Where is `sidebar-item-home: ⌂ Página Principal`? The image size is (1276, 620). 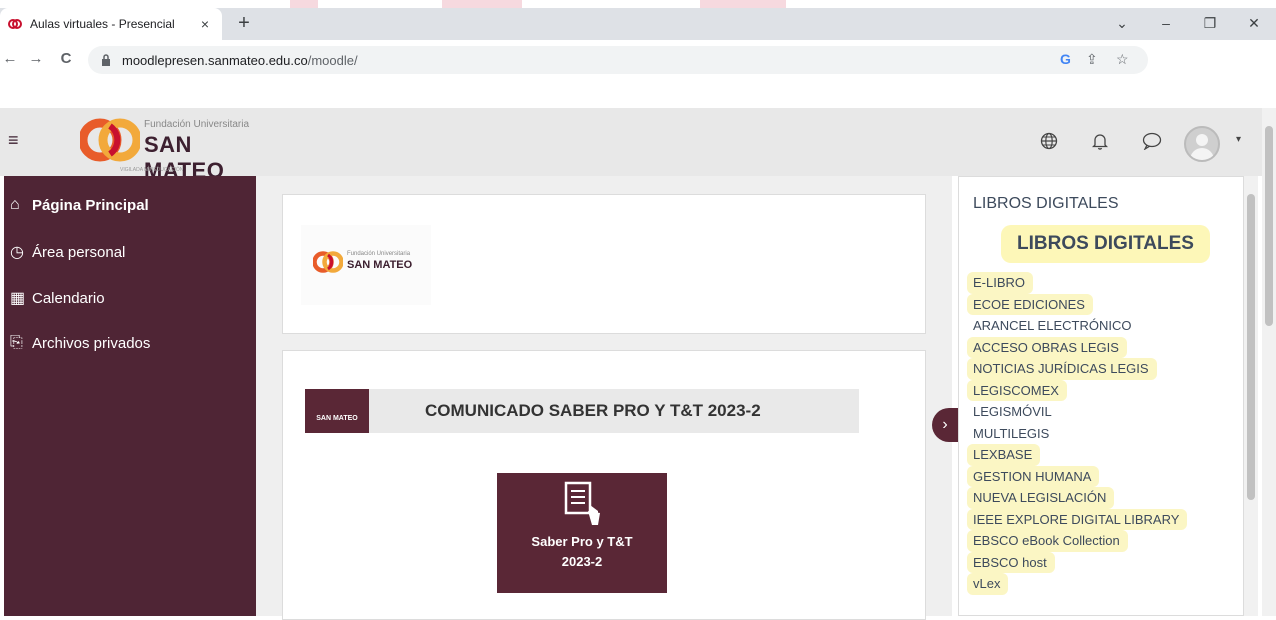 sidebar-item-home: ⌂ Página Principal is located at coordinates (79, 205).